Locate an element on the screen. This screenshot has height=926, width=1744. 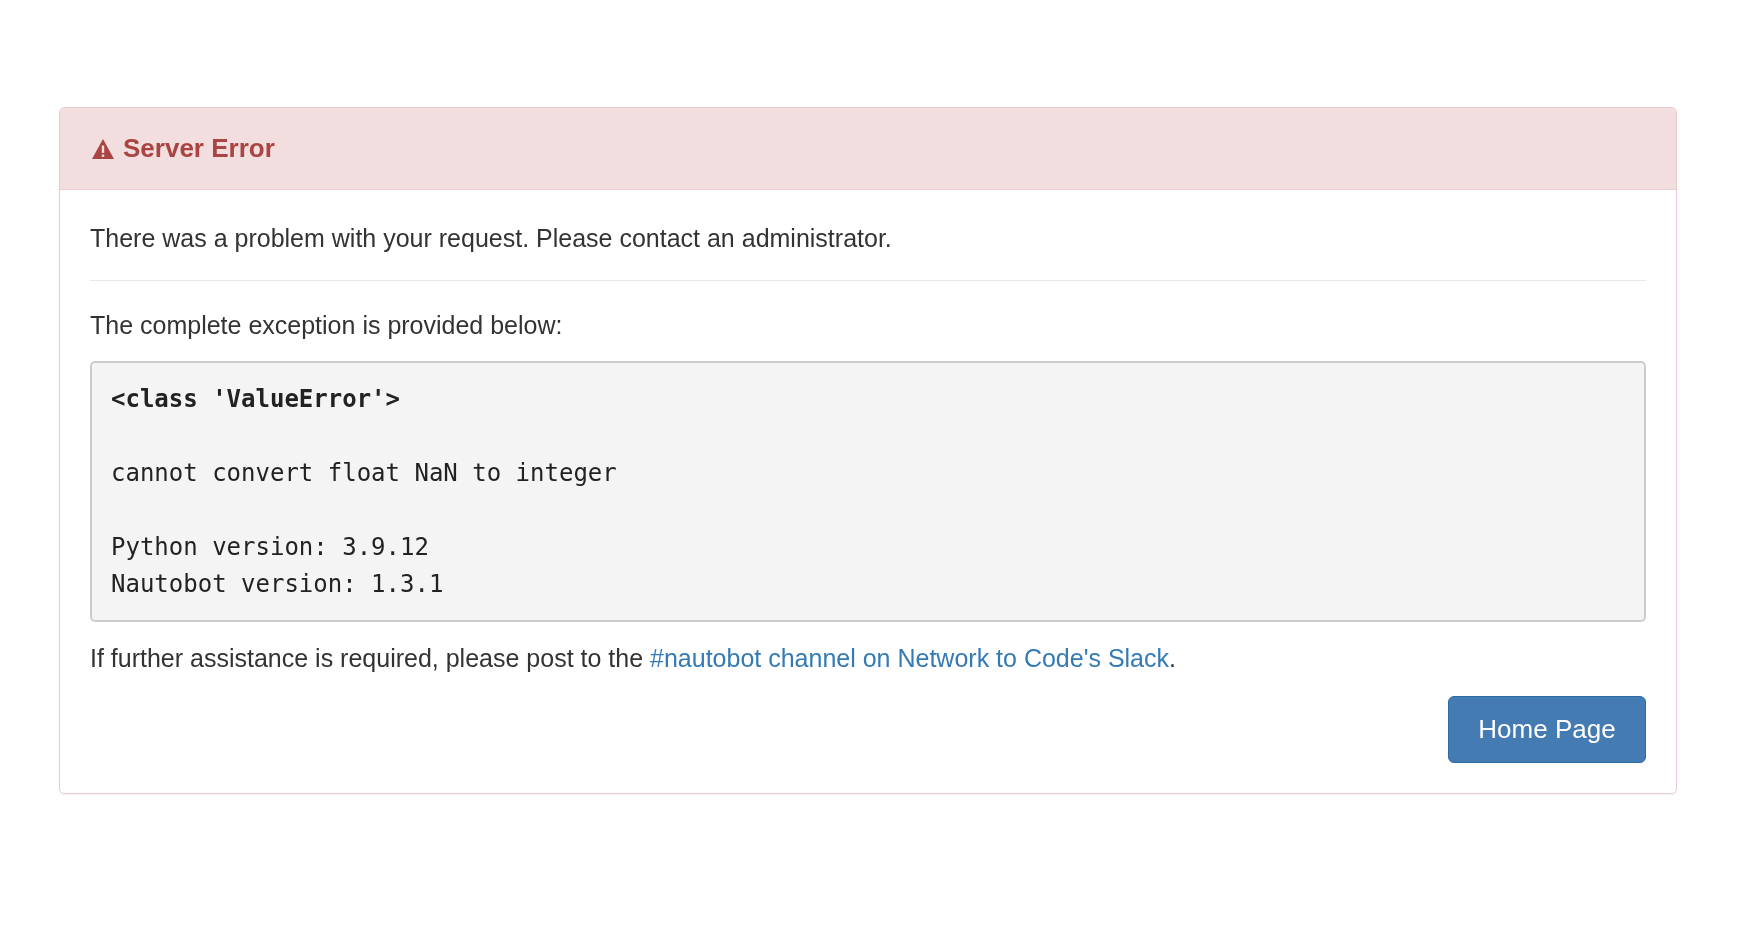
error-message: There was a problem with your request. Please contact an administrator. is located at coordinates (491, 238).